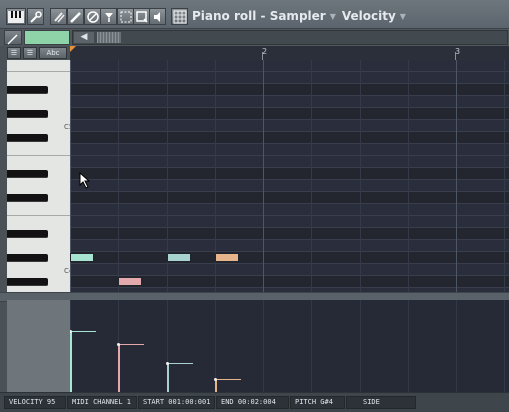 The image size is (509, 412). I want to click on timeline-row: ☰ ☰ Abc 2 3, so click(254, 53).